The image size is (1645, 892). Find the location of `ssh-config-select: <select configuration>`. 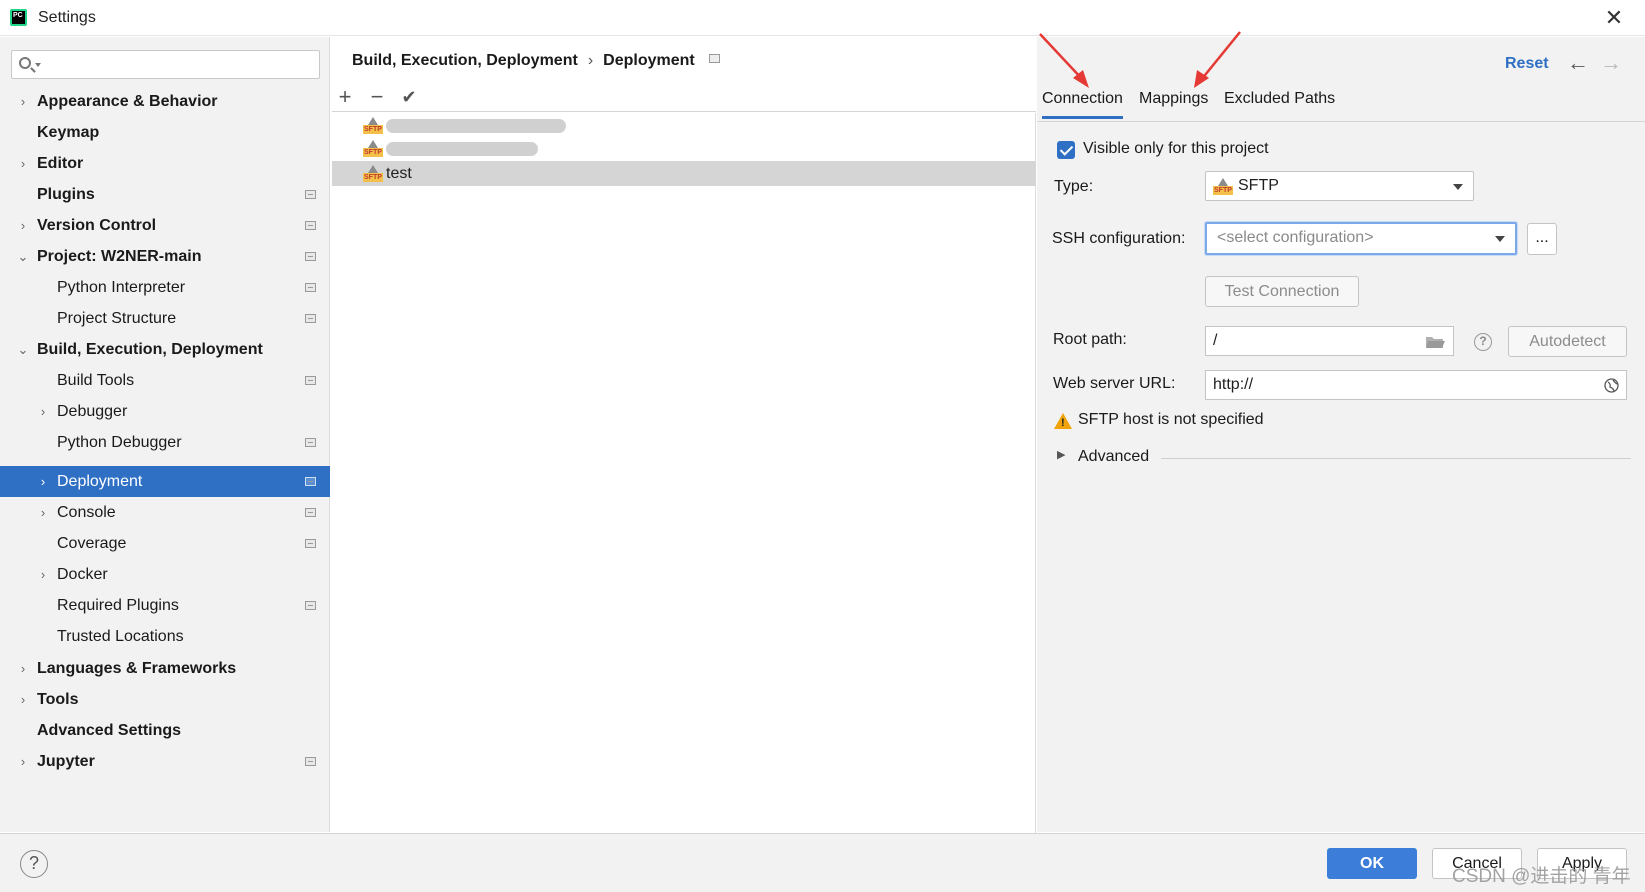

ssh-config-select: <select configuration> is located at coordinates (1361, 238).